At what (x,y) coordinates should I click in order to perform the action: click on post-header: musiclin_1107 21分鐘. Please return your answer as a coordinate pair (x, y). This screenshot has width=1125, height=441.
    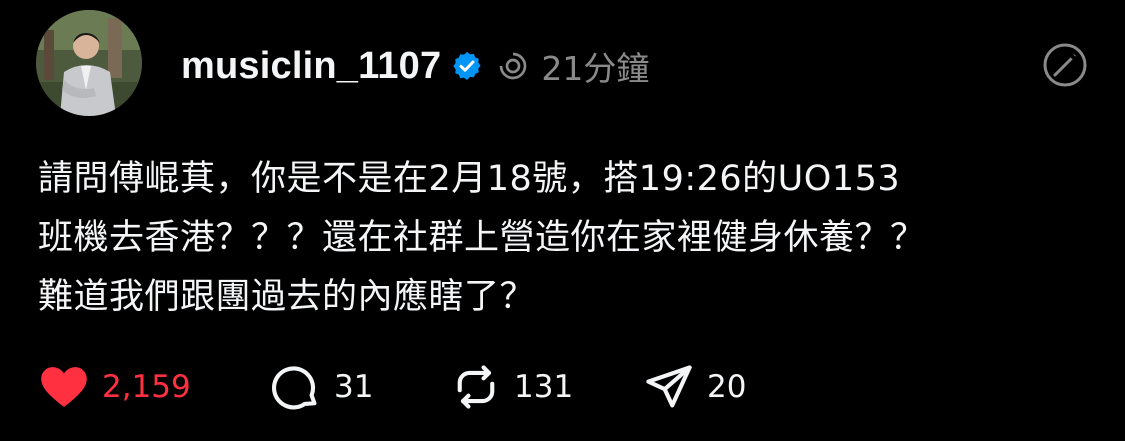
    Looking at the image, I should click on (415, 66).